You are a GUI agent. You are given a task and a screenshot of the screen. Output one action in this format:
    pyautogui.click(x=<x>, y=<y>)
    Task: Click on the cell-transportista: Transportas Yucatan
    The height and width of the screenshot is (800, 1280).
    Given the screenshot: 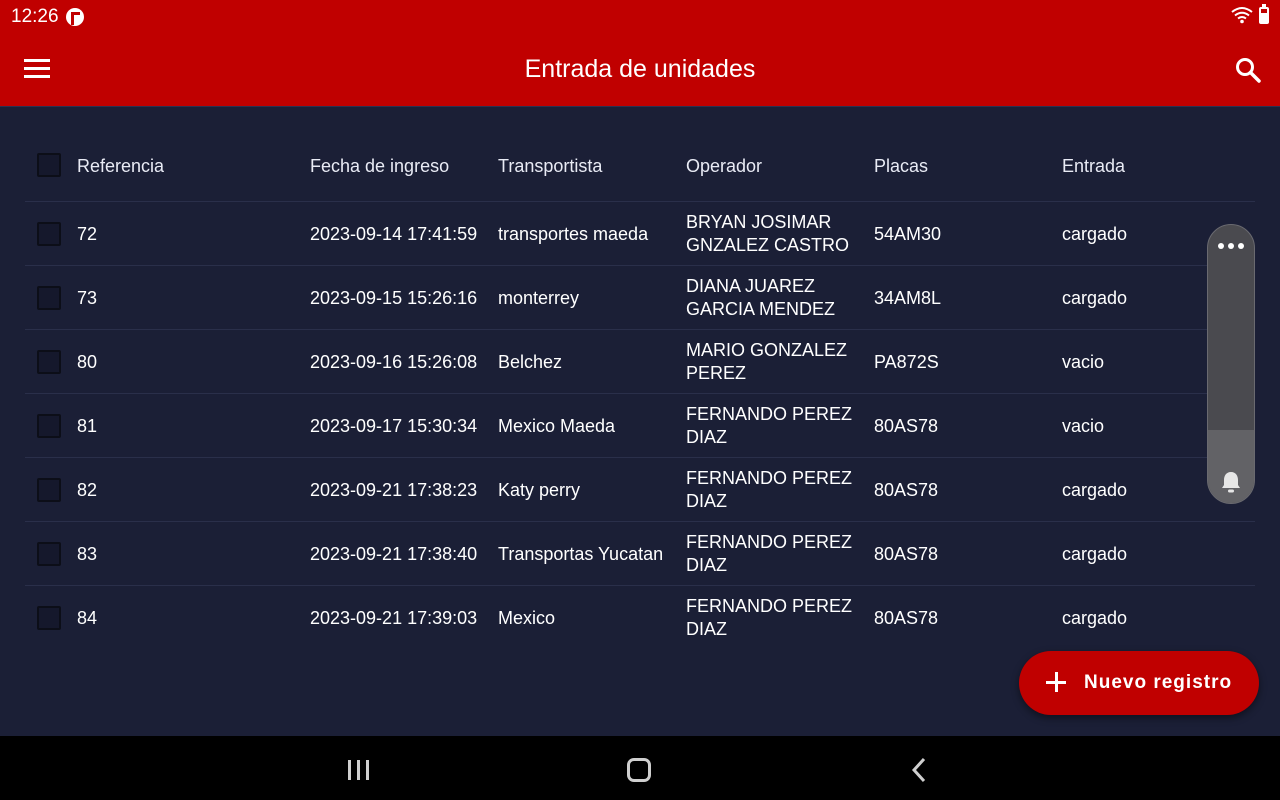 What is the action you would take?
    pyautogui.click(x=581, y=553)
    